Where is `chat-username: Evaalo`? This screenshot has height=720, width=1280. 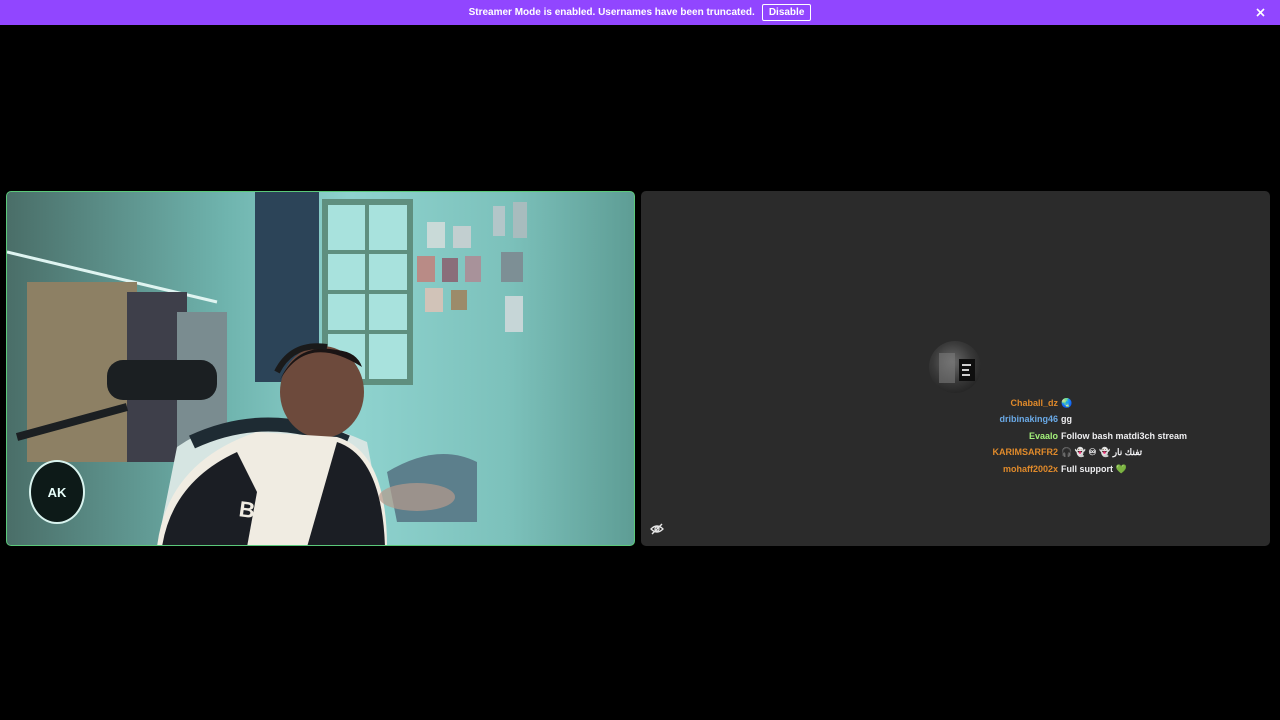
chat-username: Evaalo is located at coordinates (1043, 436).